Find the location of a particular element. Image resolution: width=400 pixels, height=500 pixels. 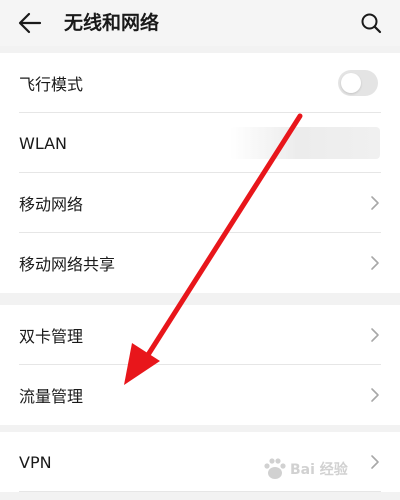

row-label: WLAN is located at coordinates (43, 143).